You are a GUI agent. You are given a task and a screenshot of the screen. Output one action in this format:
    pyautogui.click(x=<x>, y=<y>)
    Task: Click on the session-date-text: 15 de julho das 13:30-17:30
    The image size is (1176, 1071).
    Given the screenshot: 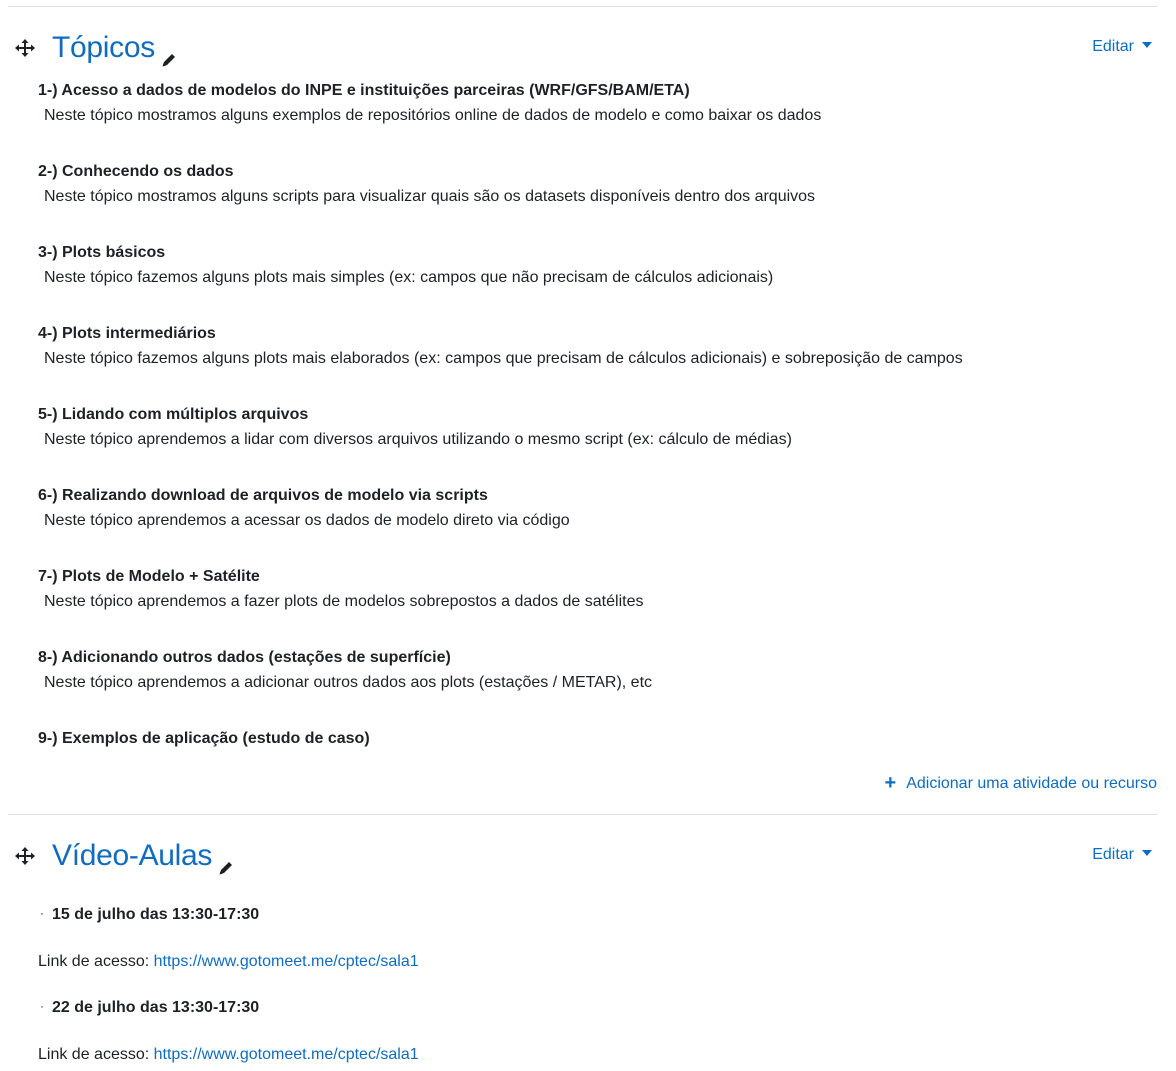 What is the action you would take?
    pyautogui.click(x=156, y=914)
    